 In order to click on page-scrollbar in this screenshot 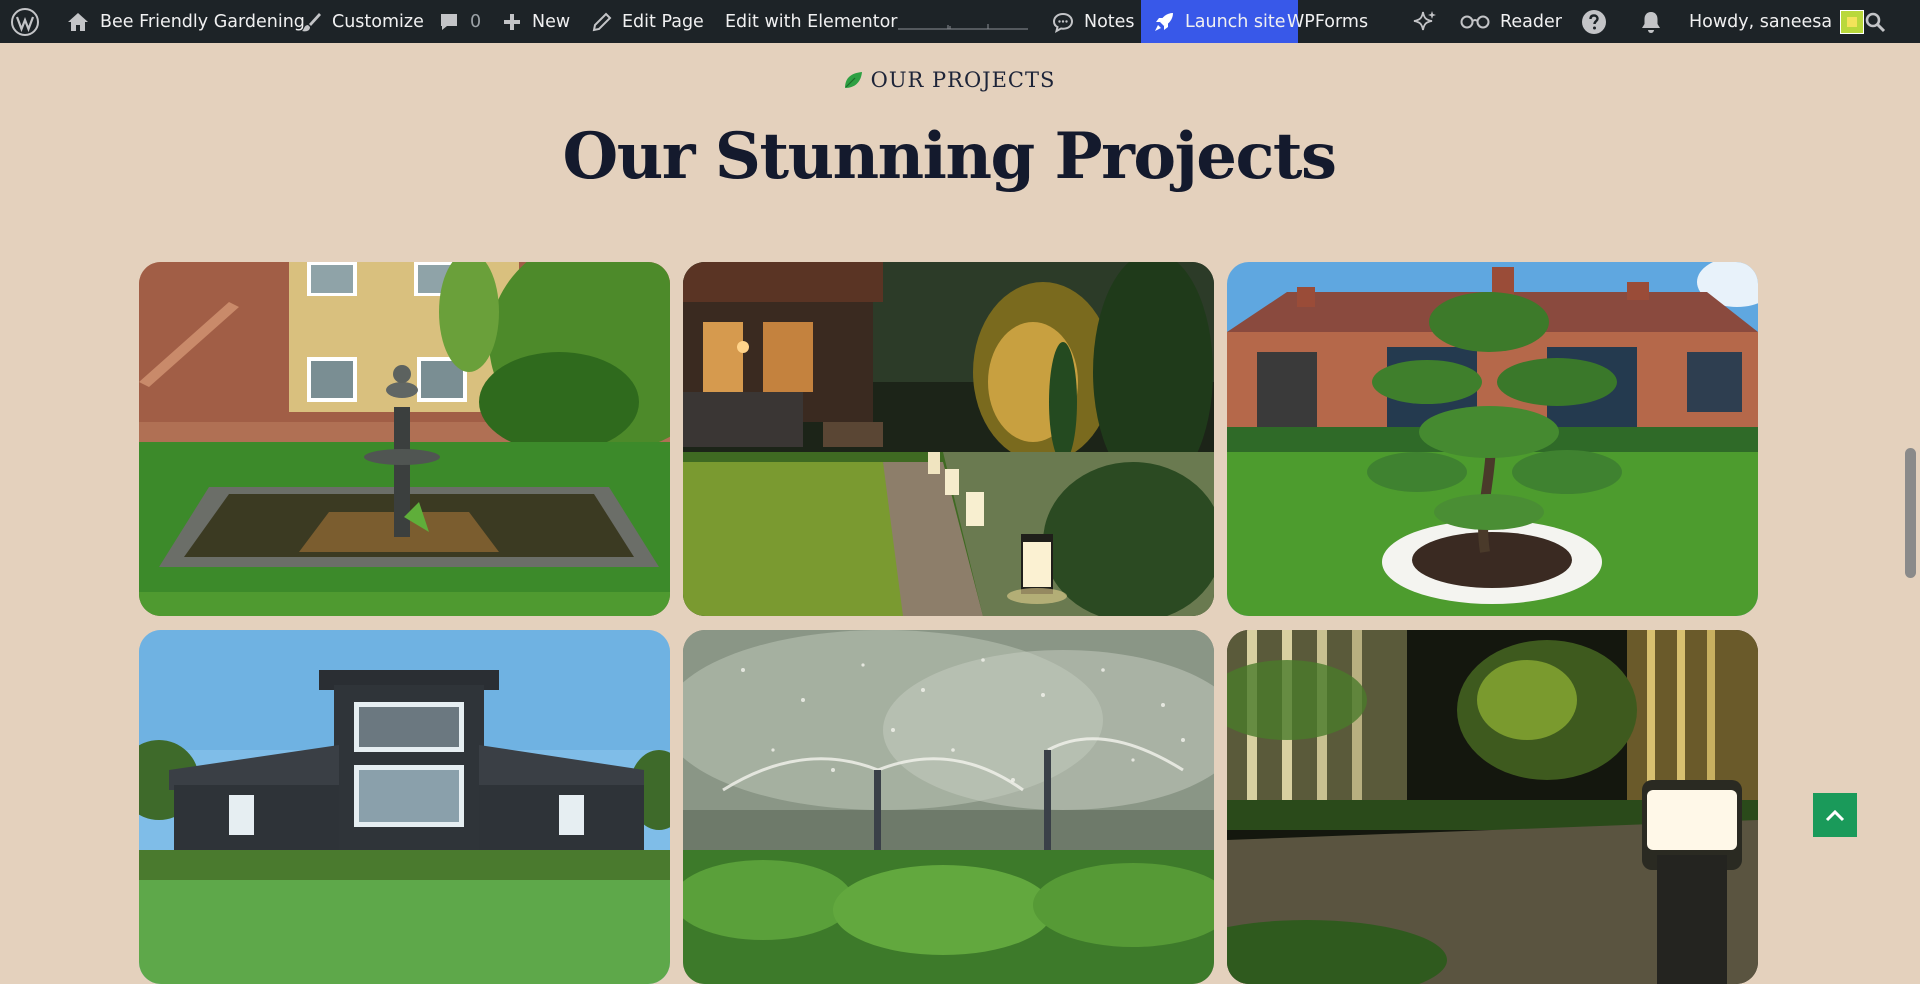, I will do `click(1910, 460)`.